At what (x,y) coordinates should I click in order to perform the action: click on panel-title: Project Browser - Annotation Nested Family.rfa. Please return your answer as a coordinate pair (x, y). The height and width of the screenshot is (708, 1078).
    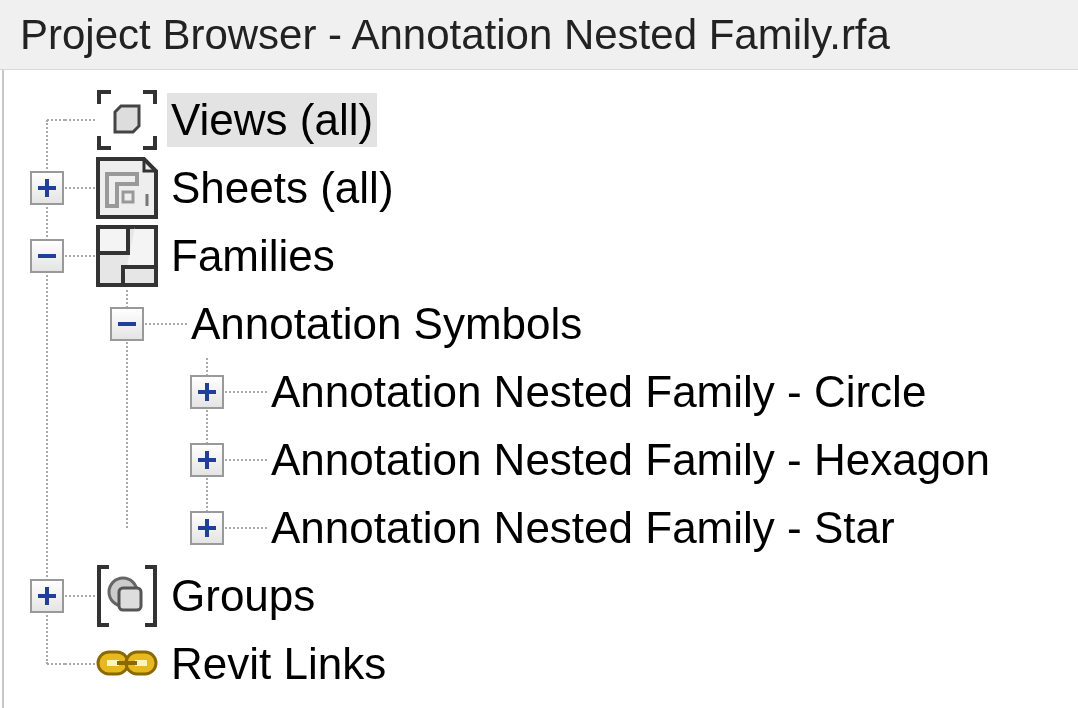
    Looking at the image, I should click on (455, 35).